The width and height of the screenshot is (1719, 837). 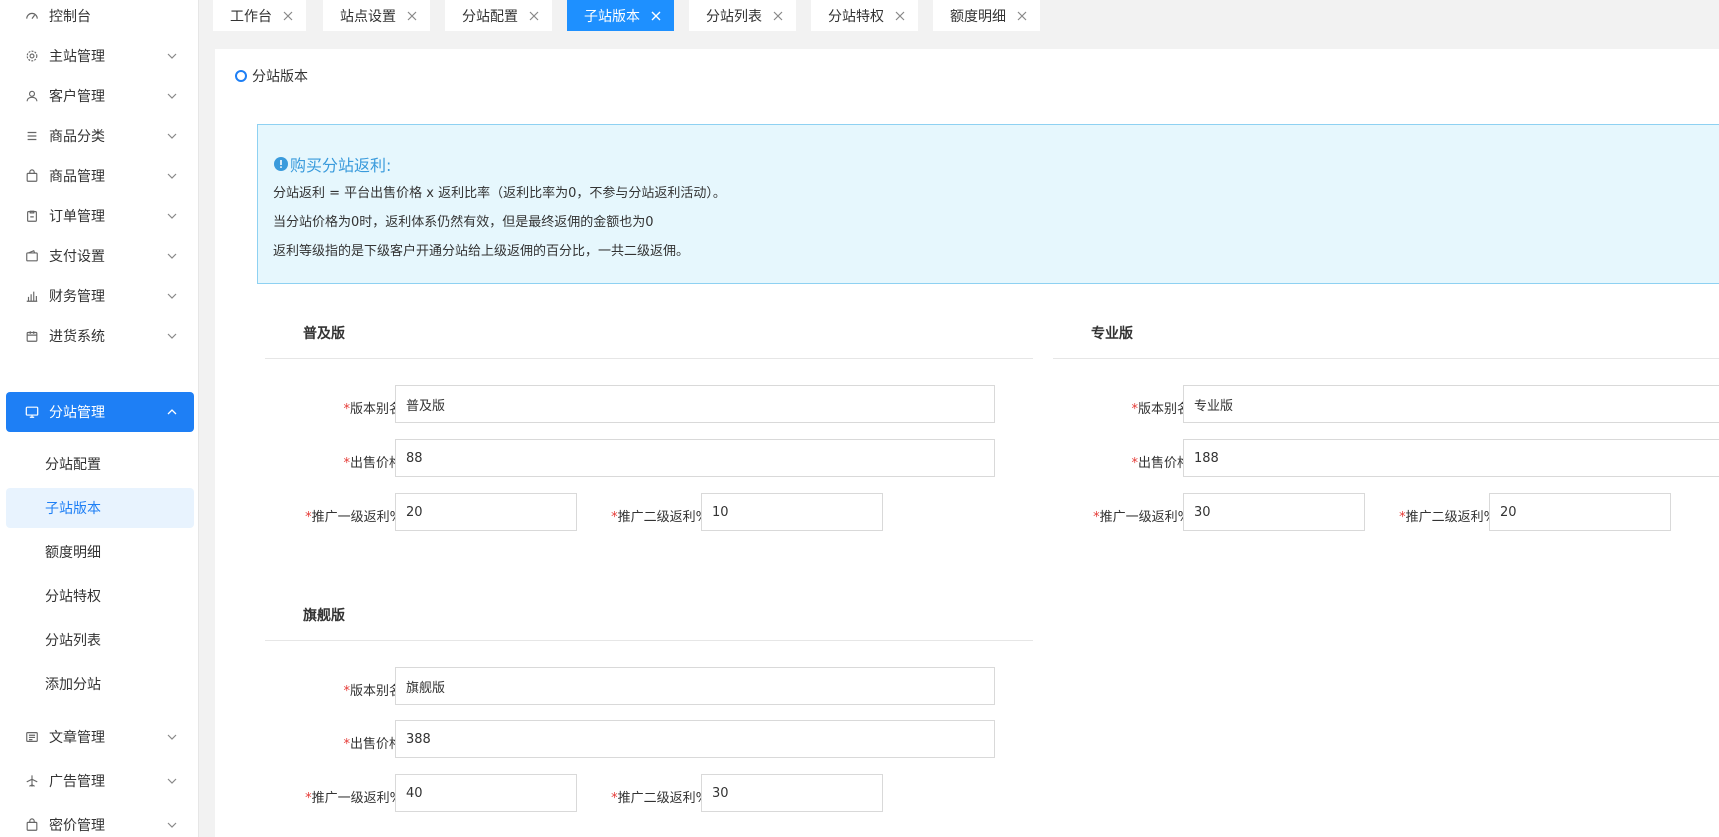 I want to click on sidebar-subitem-privileges: 分站特权, so click(x=100, y=596).